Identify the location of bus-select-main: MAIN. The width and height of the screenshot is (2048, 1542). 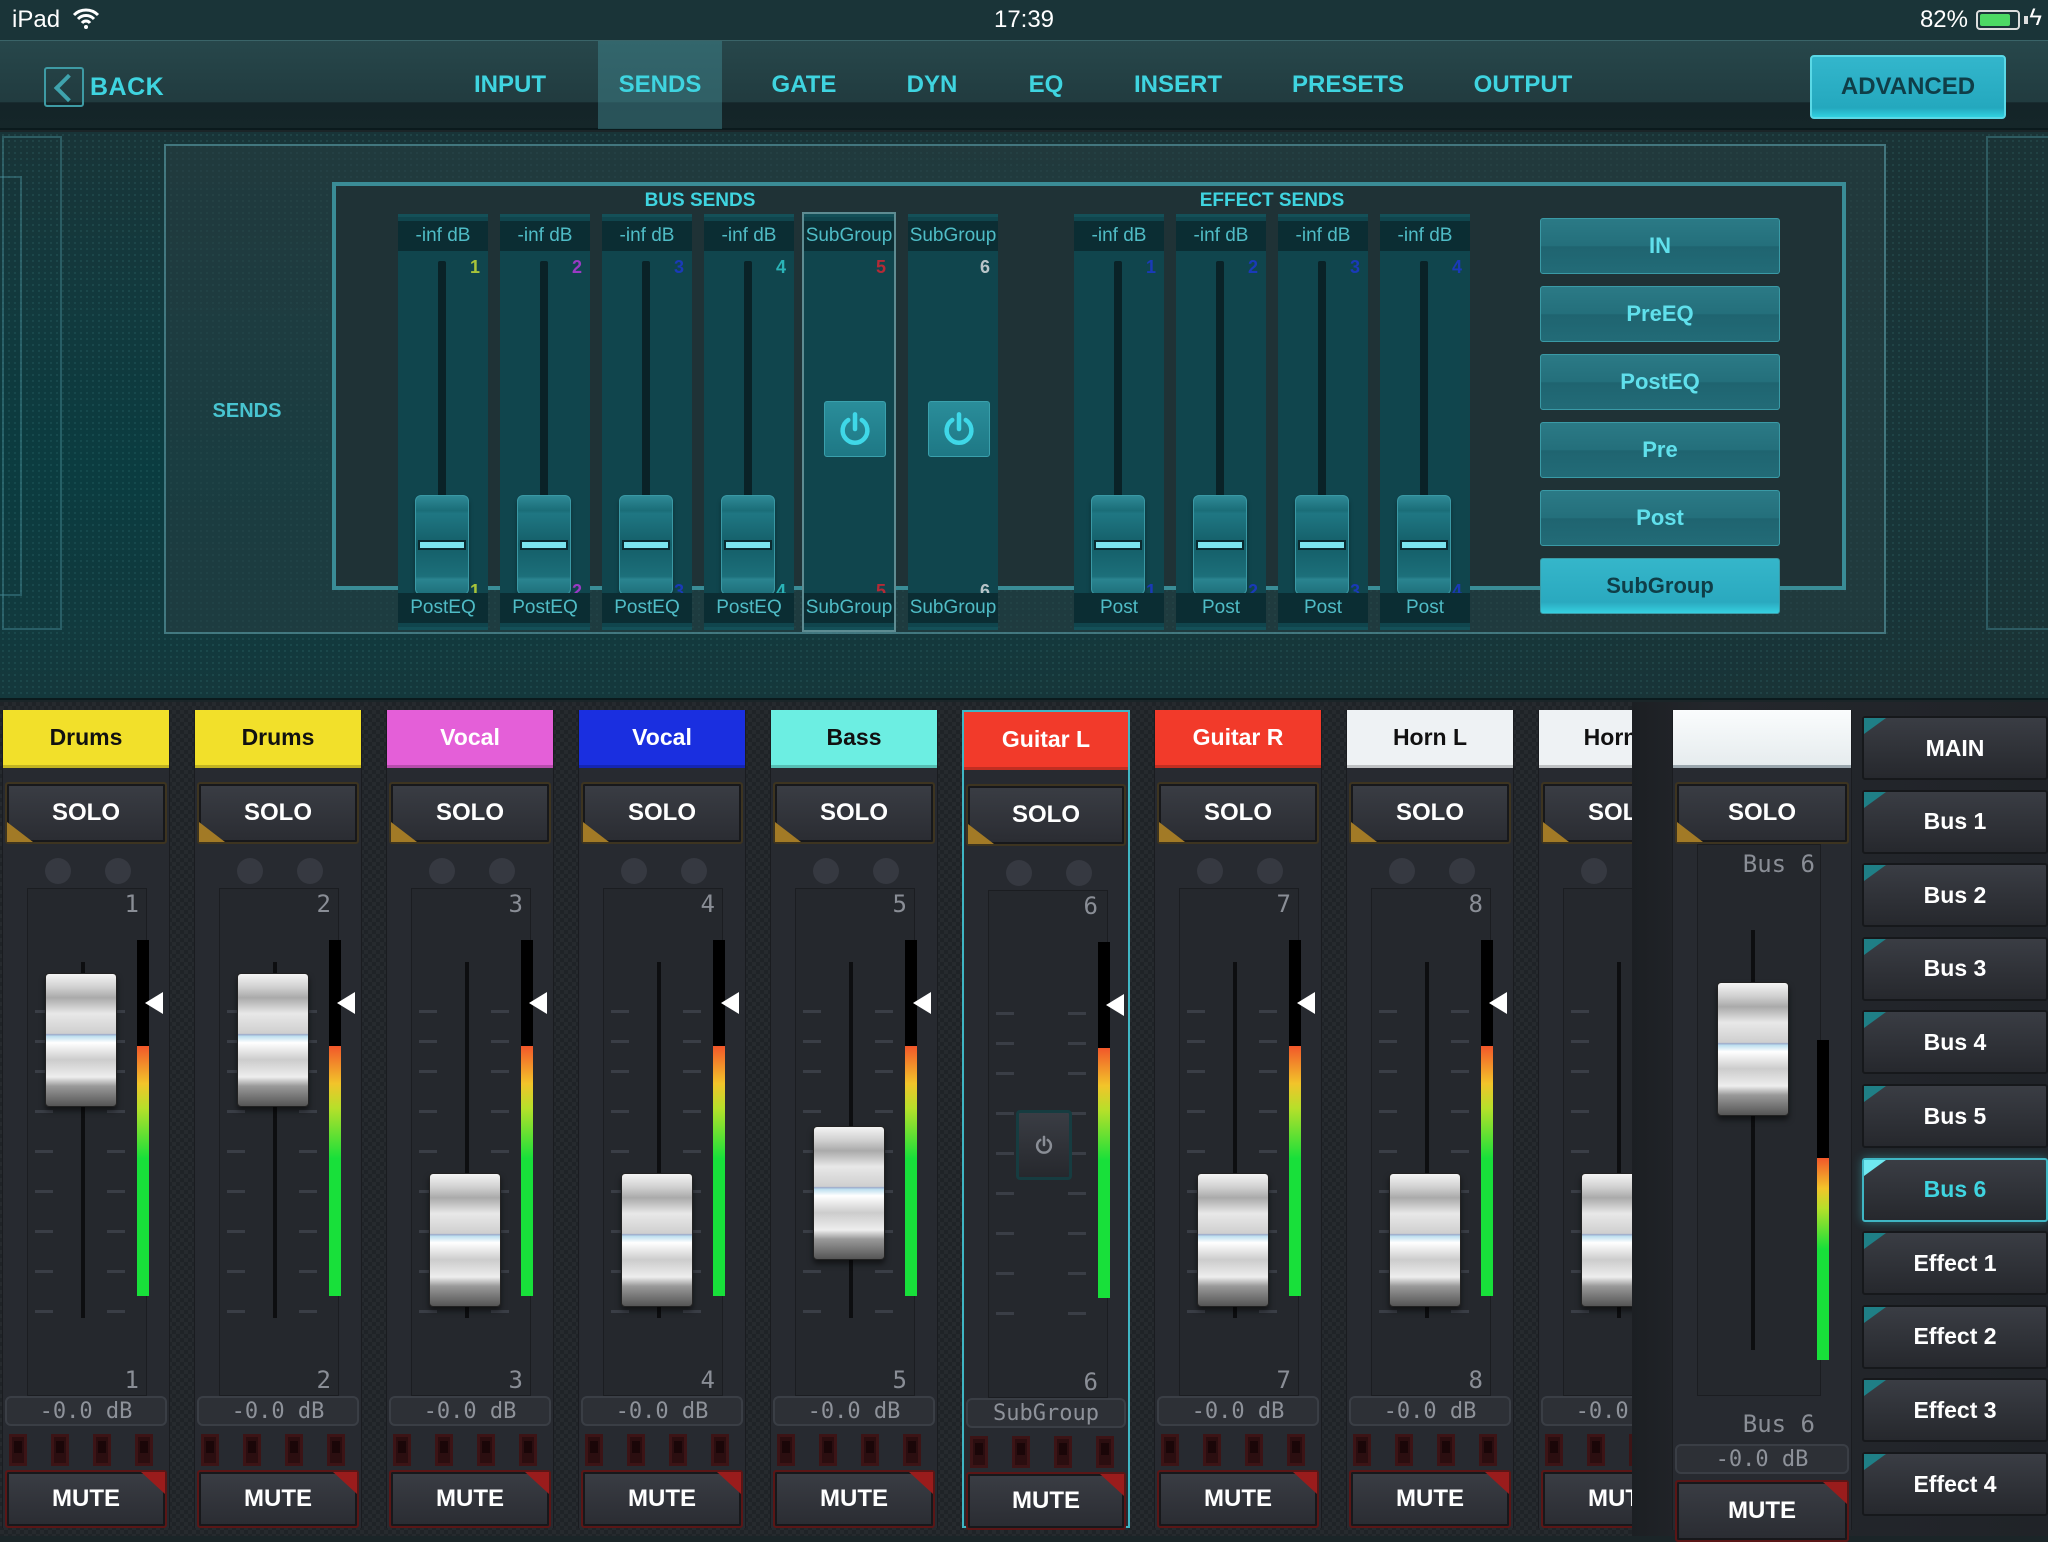
(1955, 748).